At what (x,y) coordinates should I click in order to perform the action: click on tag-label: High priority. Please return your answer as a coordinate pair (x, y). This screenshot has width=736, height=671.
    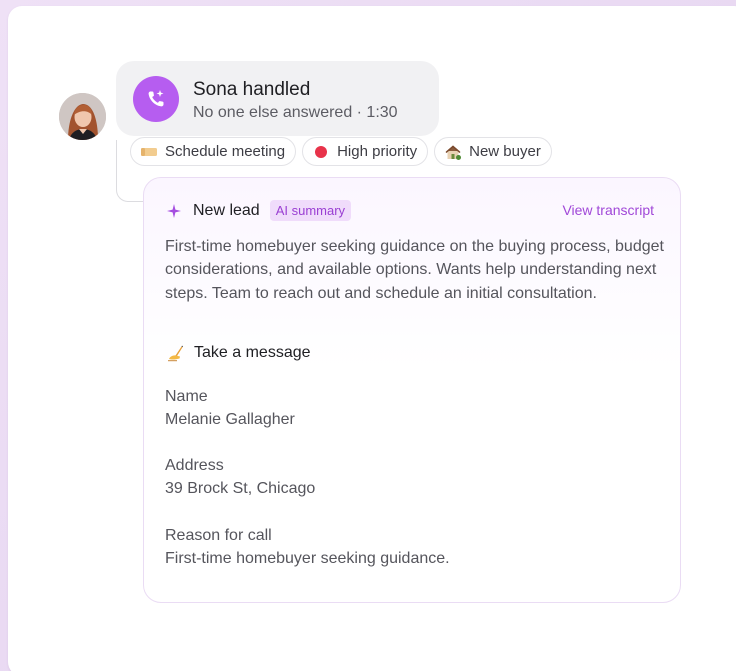
    Looking at the image, I should click on (377, 151).